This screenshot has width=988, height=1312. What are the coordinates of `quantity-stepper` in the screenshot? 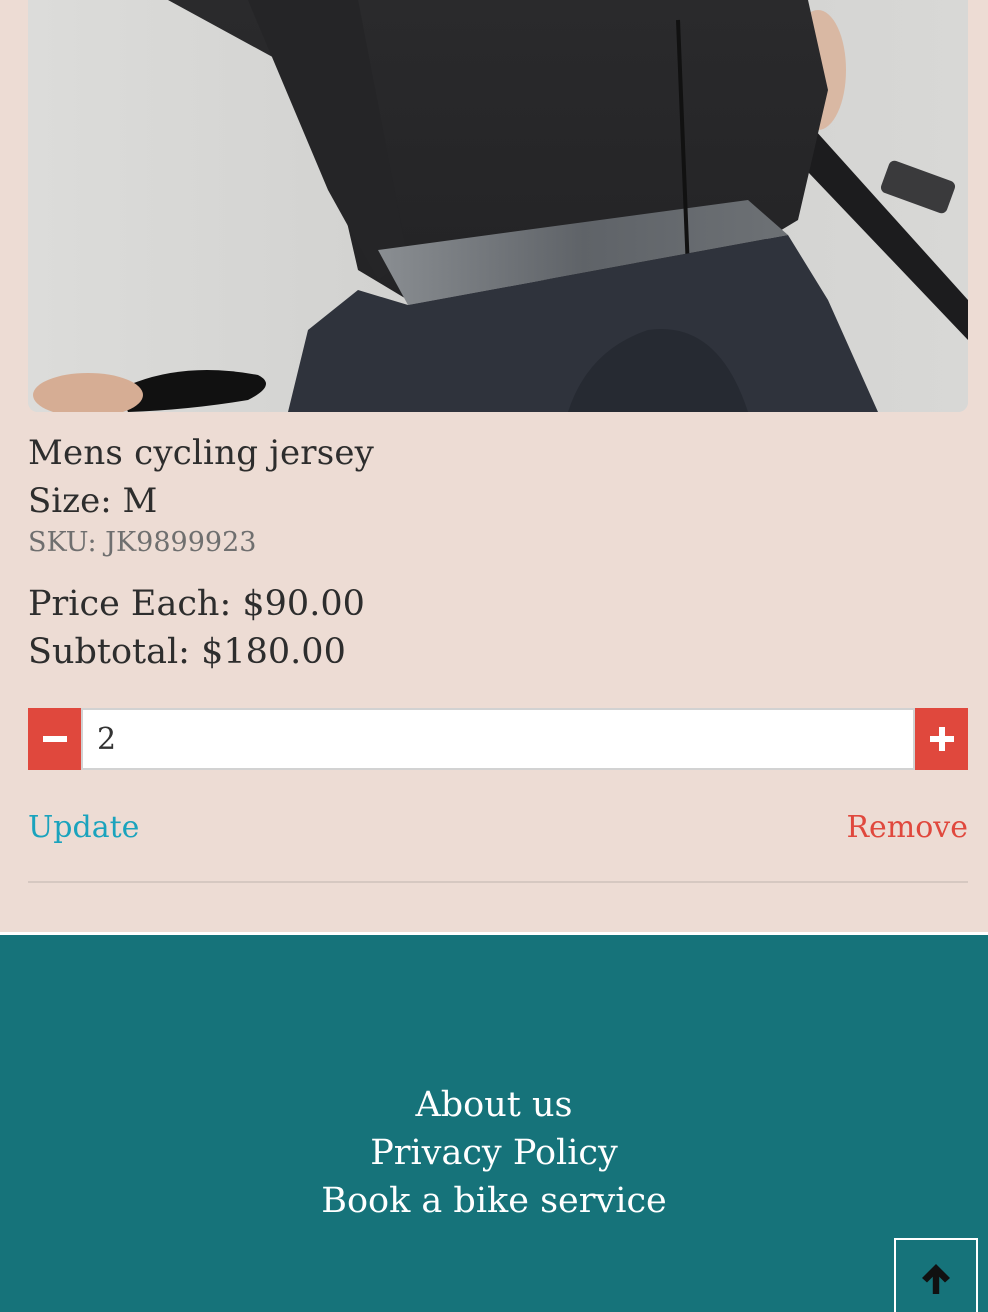 It's located at (498, 739).